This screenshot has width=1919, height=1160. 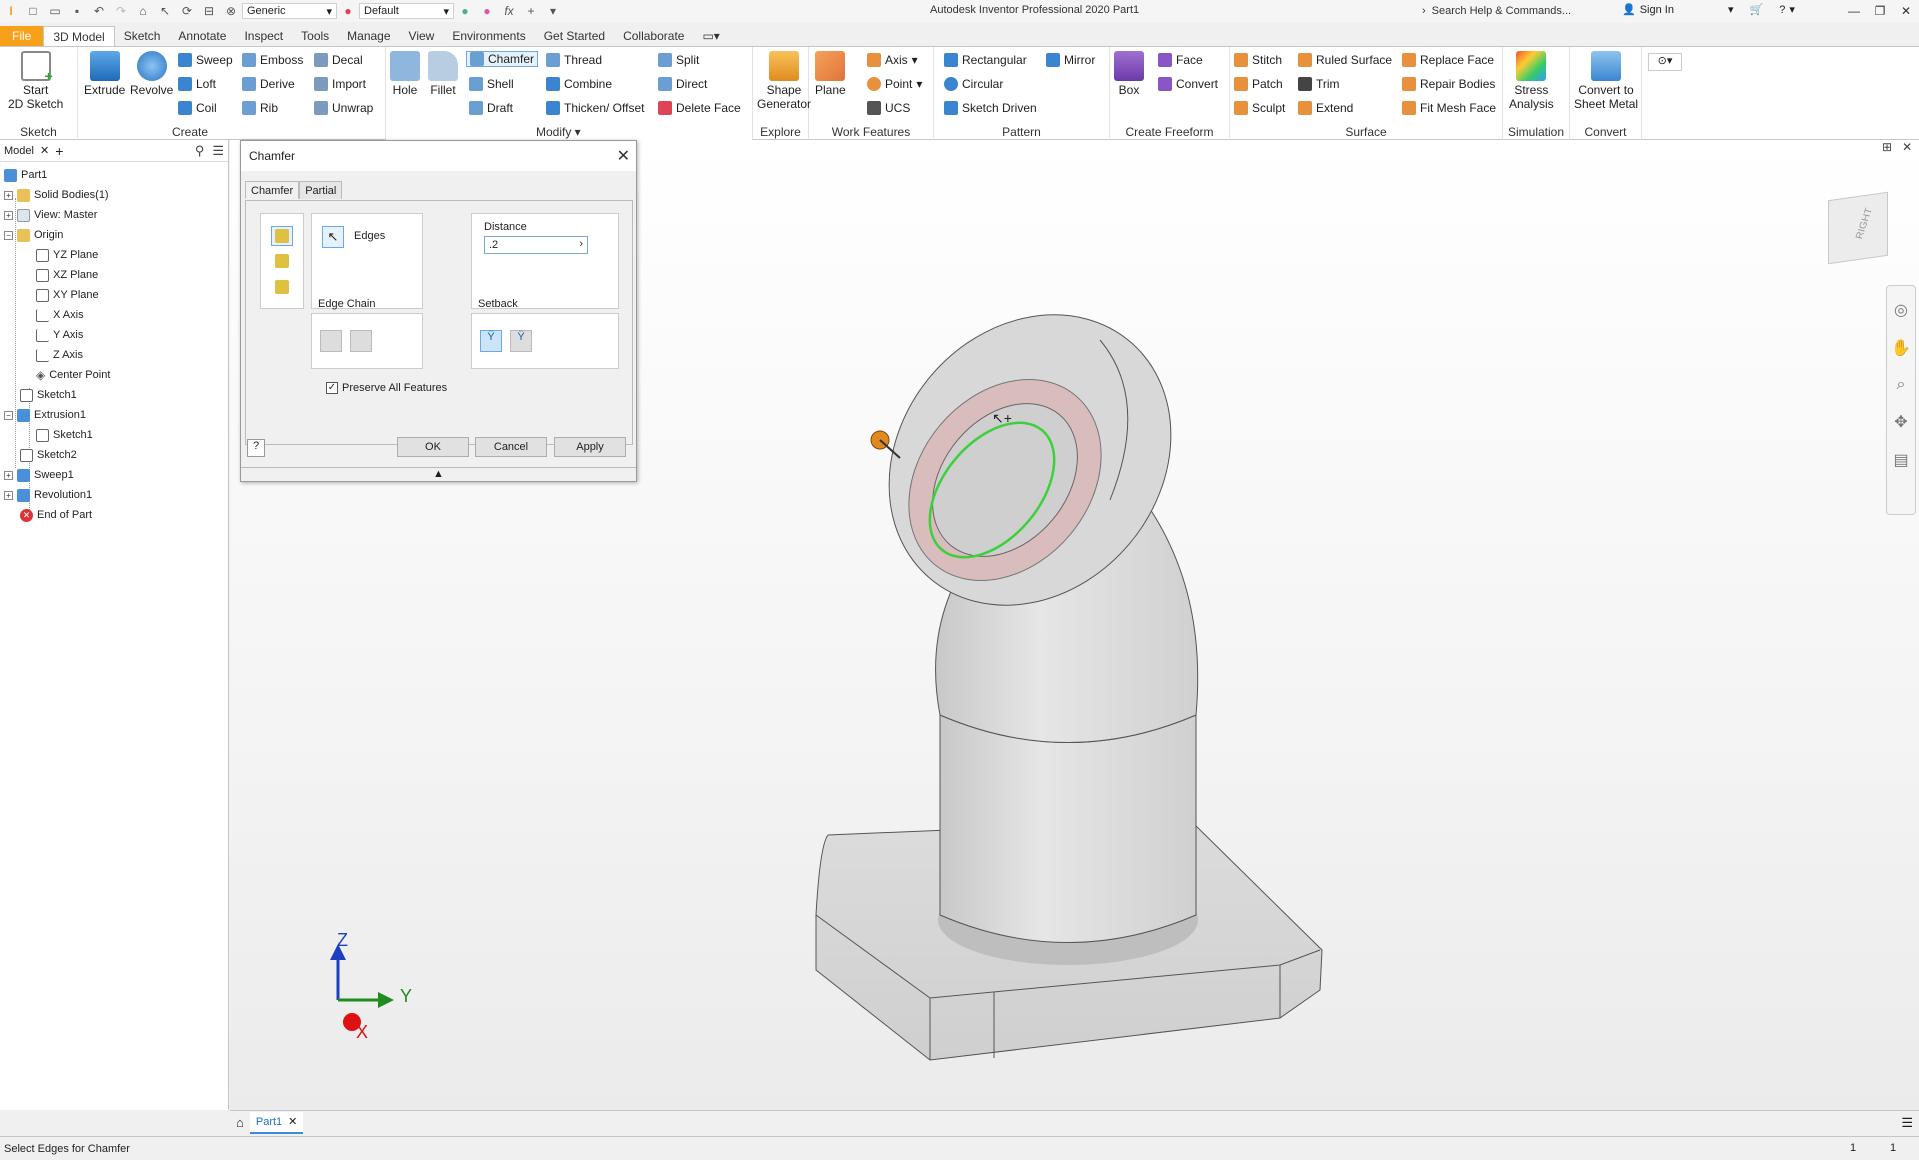 I want to click on distance-method-button, so click(x=282, y=236).